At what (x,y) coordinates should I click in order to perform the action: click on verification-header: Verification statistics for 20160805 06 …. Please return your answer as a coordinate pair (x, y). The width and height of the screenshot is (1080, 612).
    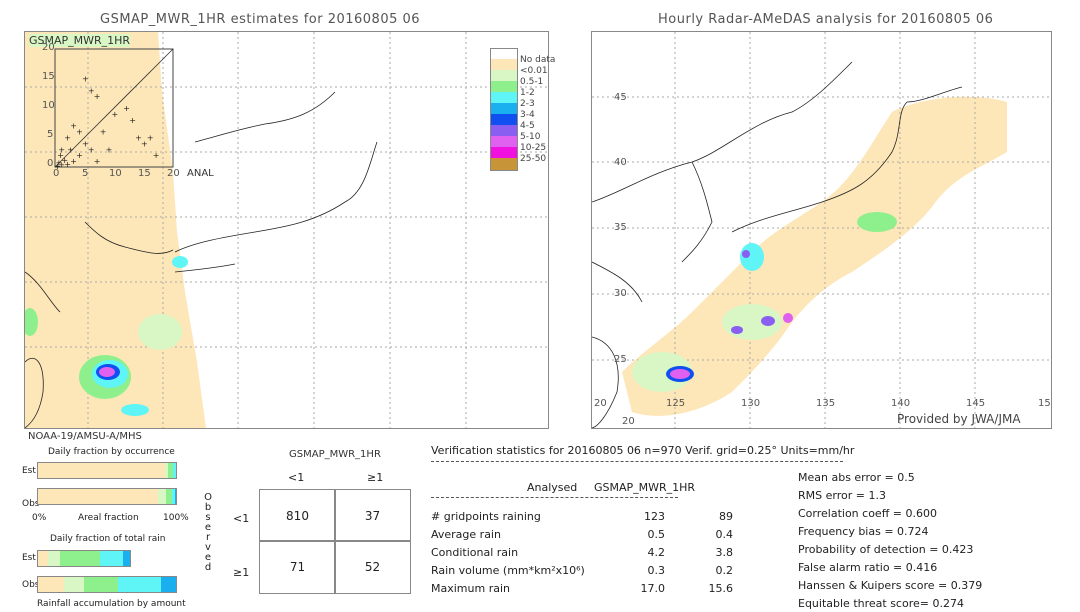
    Looking at the image, I should click on (643, 450).